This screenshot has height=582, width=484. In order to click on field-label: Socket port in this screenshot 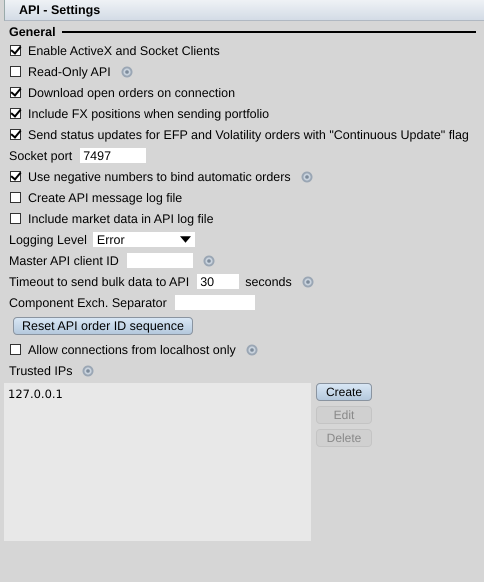, I will do `click(40, 155)`.